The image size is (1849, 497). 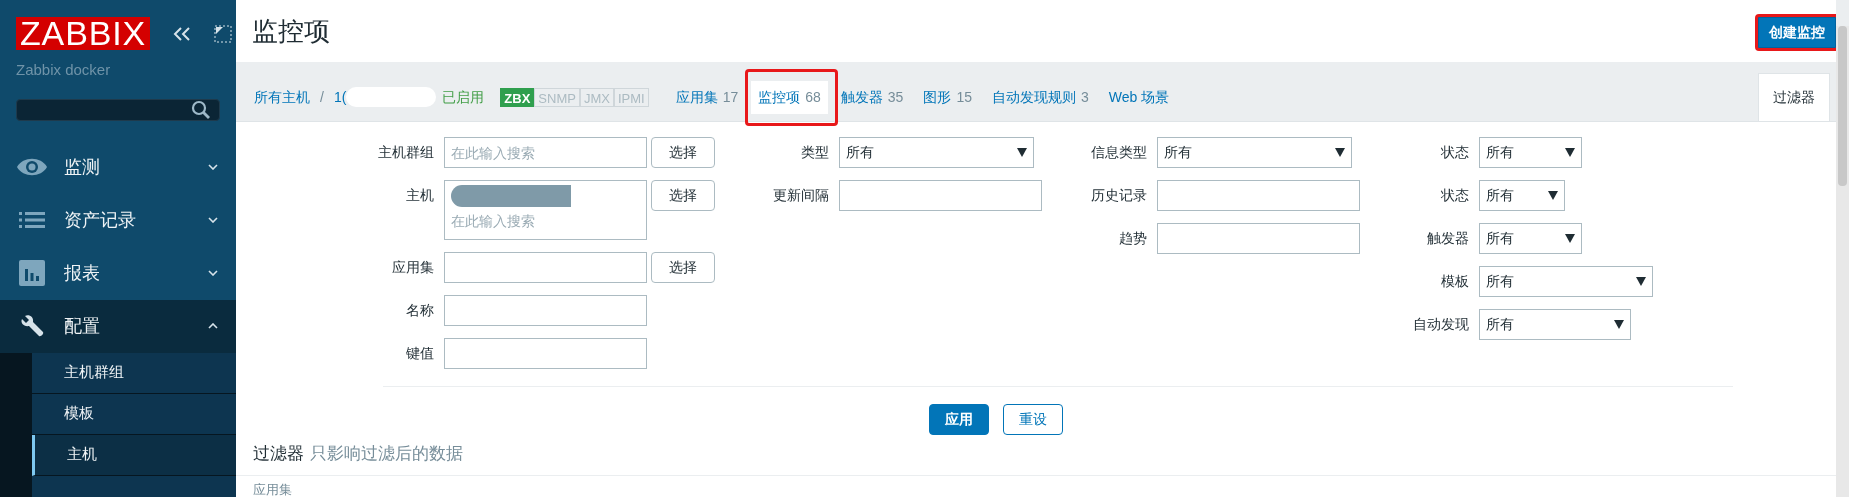 I want to click on field-label: 模板, so click(x=1455, y=281).